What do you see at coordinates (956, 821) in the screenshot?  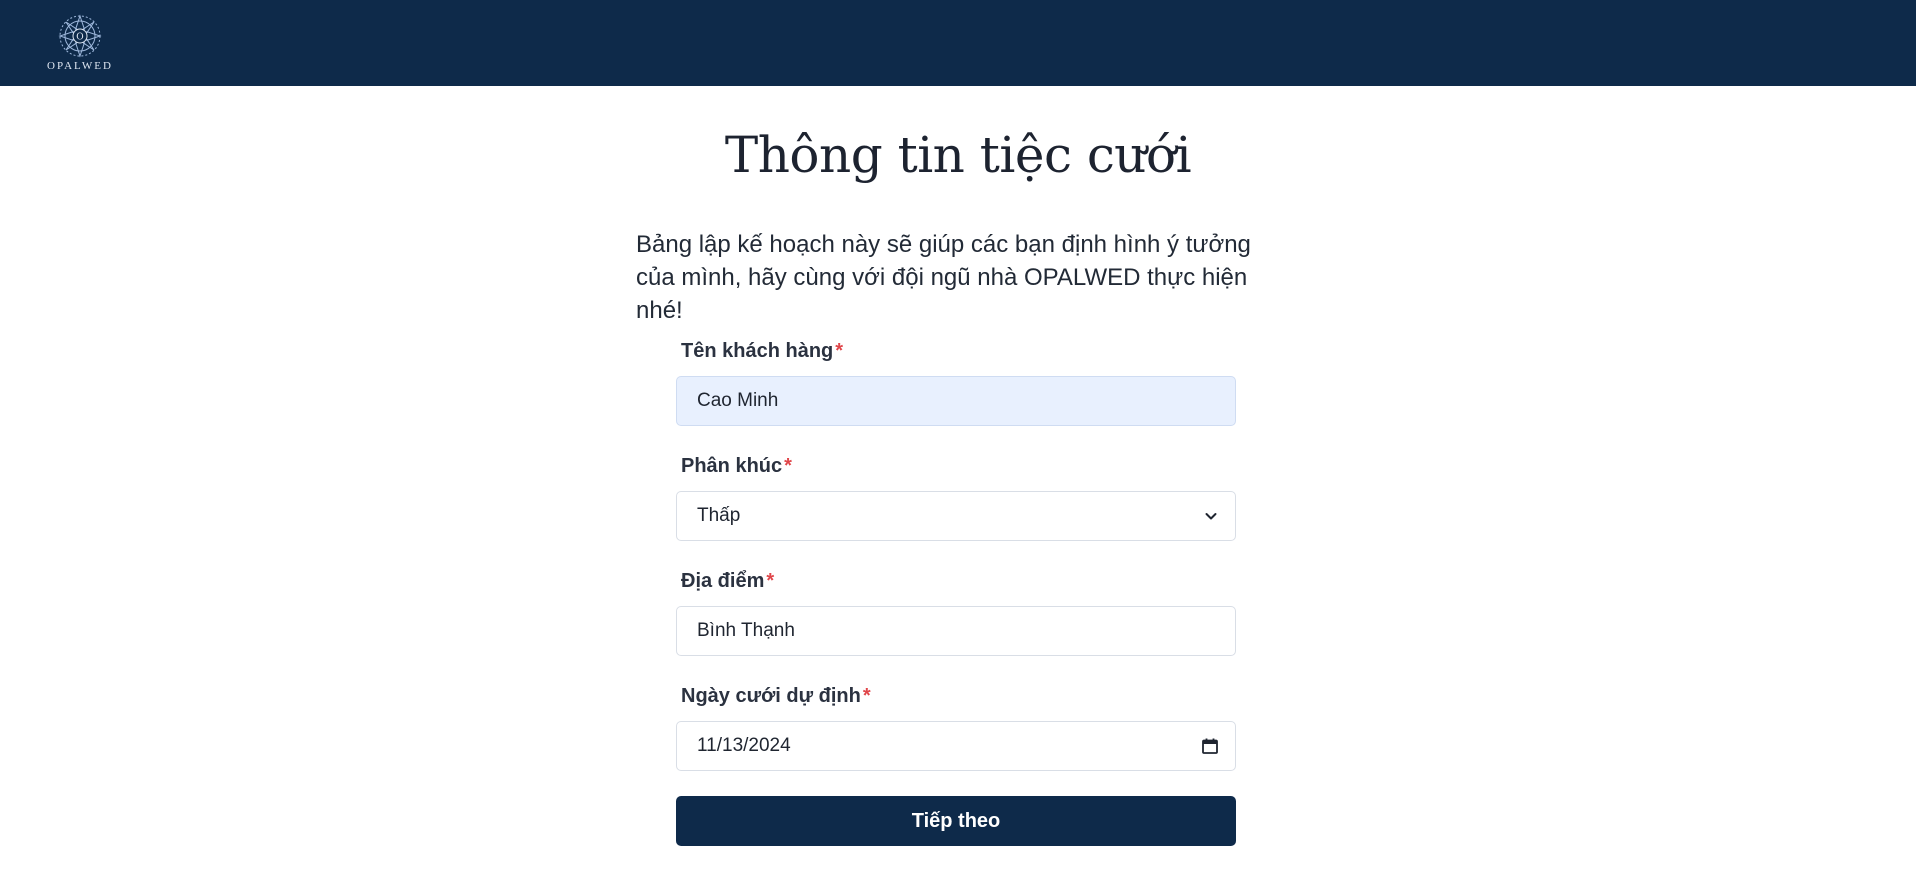 I see `next-button: Tiếp theo` at bounding box center [956, 821].